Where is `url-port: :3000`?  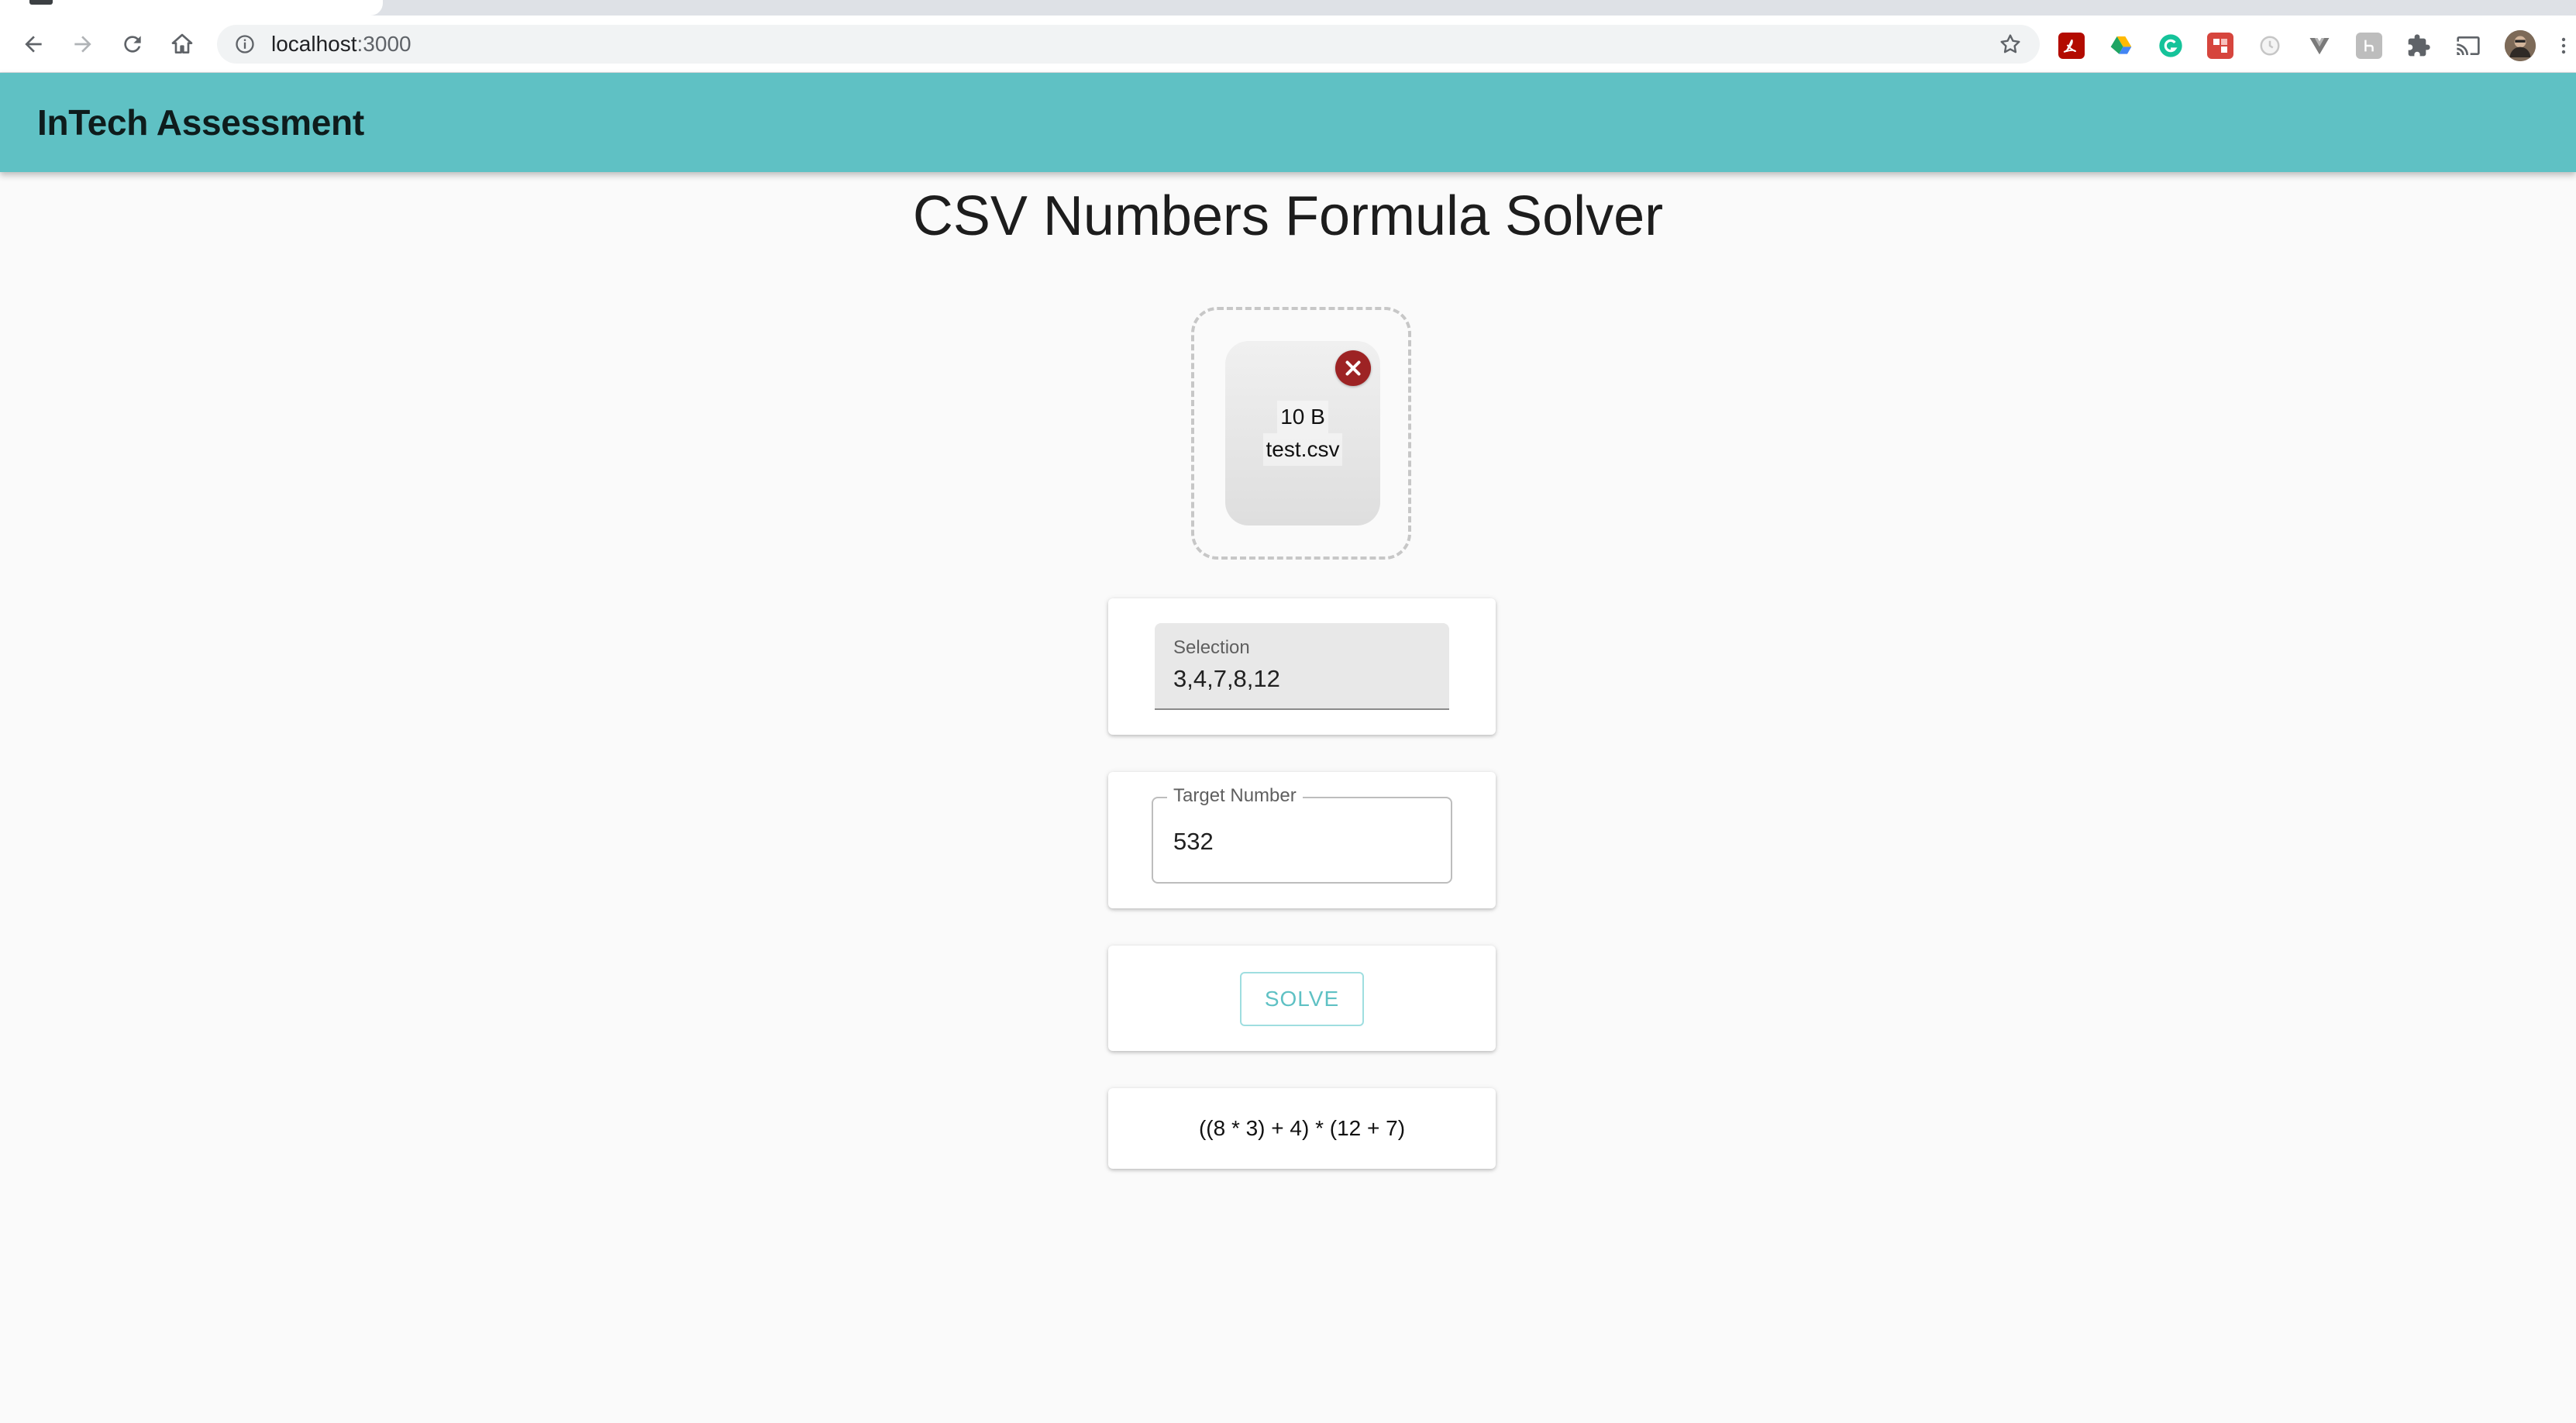 url-port: :3000 is located at coordinates (384, 44).